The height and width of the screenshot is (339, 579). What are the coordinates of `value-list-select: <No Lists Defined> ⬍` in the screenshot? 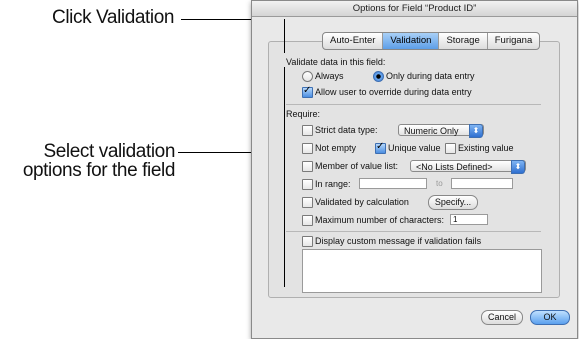 It's located at (468, 167).